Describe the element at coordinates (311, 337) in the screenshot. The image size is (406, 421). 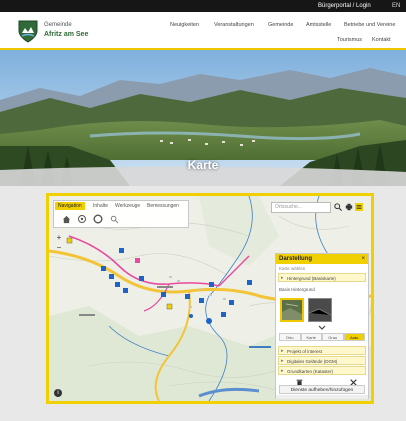
I see `segment-karte: Karte` at that location.